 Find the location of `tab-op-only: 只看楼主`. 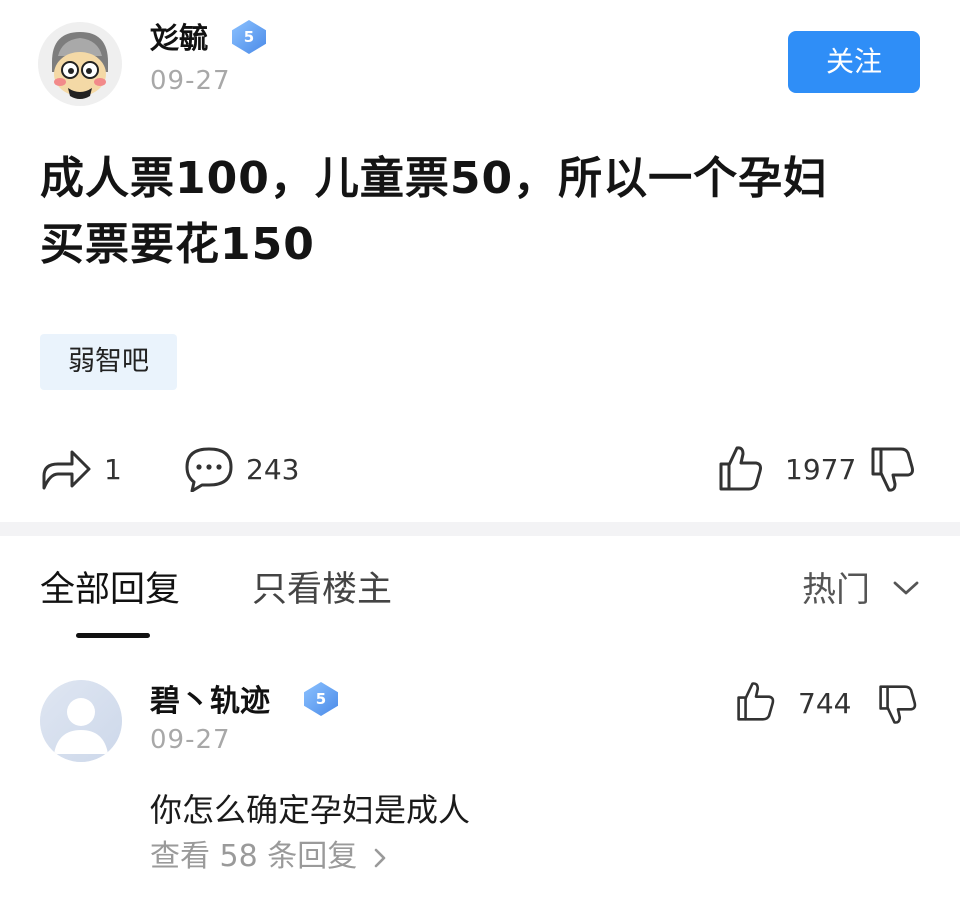

tab-op-only: 只看楼主 is located at coordinates (322, 590).